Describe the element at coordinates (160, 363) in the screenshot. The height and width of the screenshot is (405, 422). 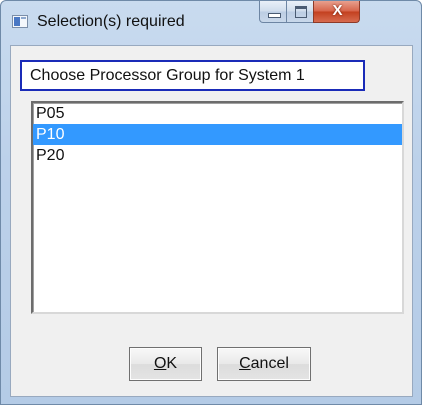
I see `ok-mnemonic: O` at that location.